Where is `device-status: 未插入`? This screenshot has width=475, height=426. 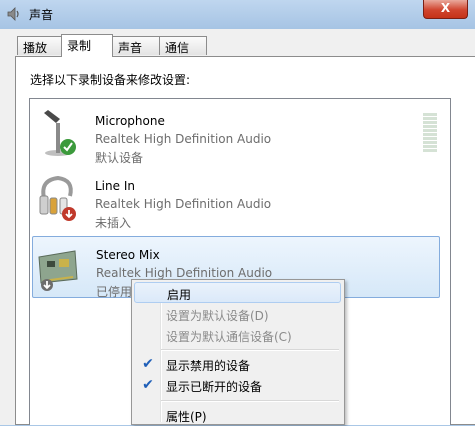
device-status: 未插入 is located at coordinates (113, 223).